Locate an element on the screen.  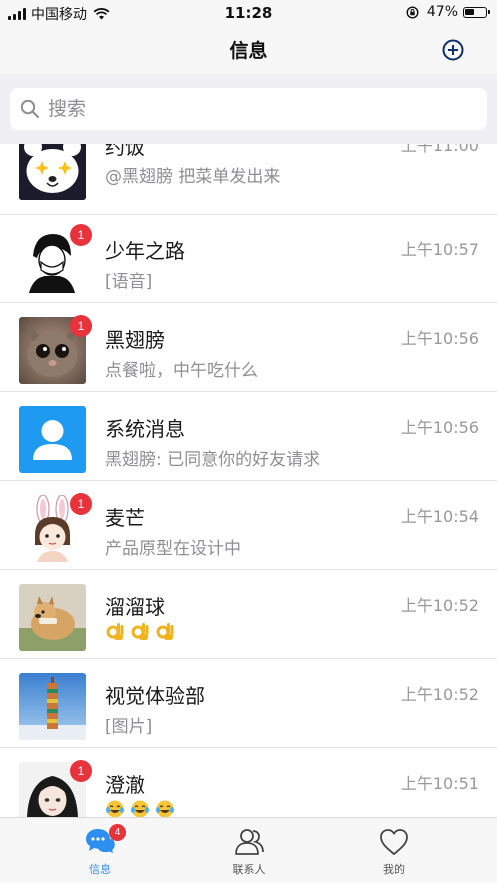
conversation-row: 1 少年之路 [语音] 上午10:57 is located at coordinates (248, 259).